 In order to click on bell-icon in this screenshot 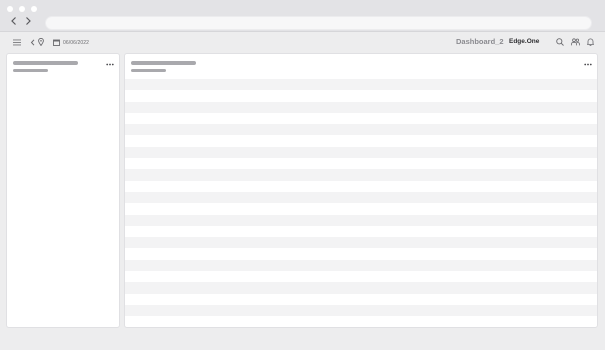, I will do `click(590, 42)`.